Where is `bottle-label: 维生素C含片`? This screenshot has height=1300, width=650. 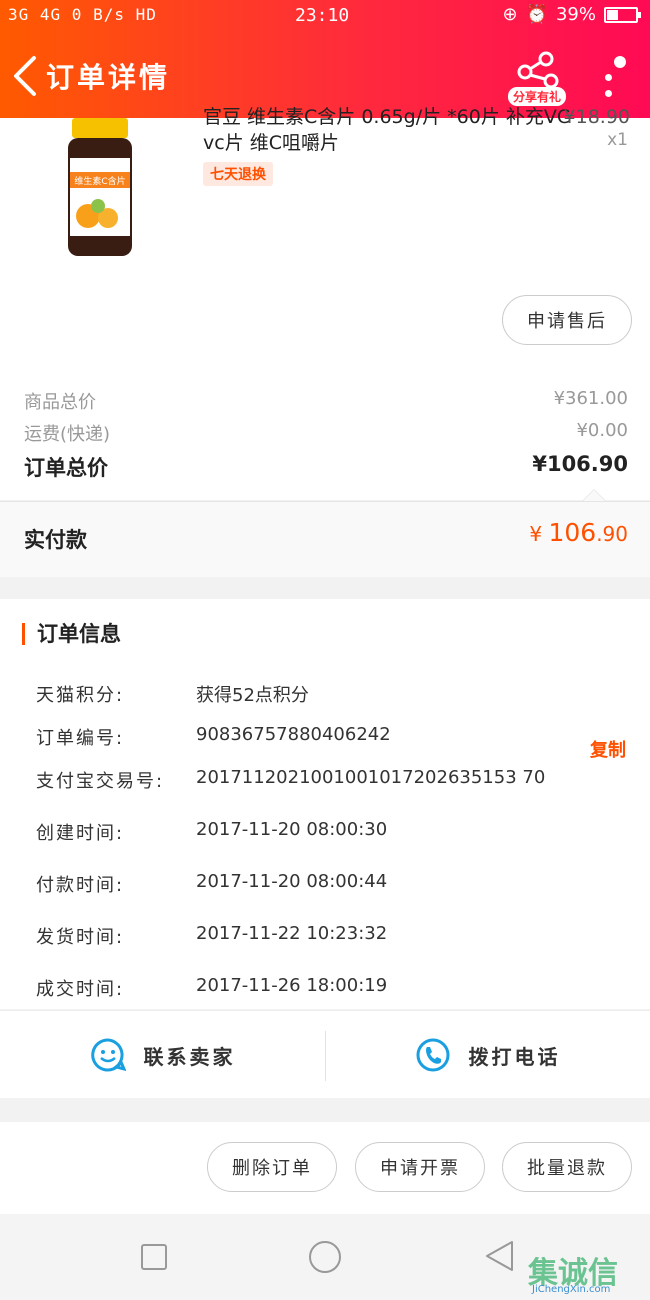 bottle-label: 维生素C含片 is located at coordinates (99, 181).